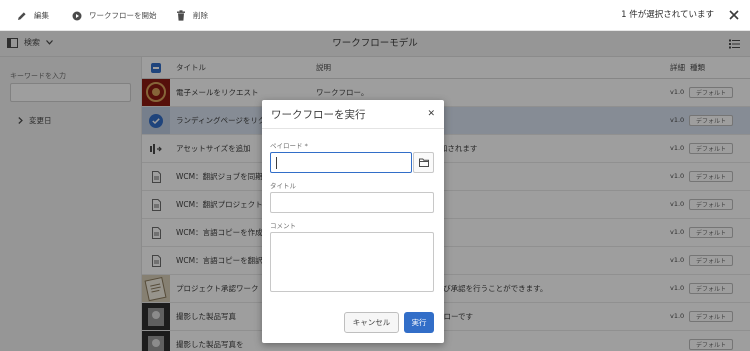  Describe the element at coordinates (352, 262) in the screenshot. I see `comment-textarea` at that location.